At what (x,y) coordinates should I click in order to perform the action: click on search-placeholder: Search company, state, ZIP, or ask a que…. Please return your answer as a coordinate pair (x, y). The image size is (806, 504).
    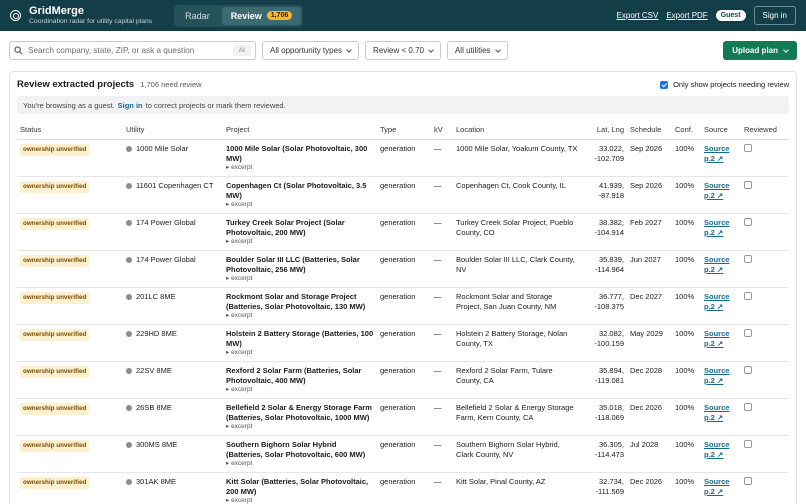
    Looking at the image, I should click on (111, 50).